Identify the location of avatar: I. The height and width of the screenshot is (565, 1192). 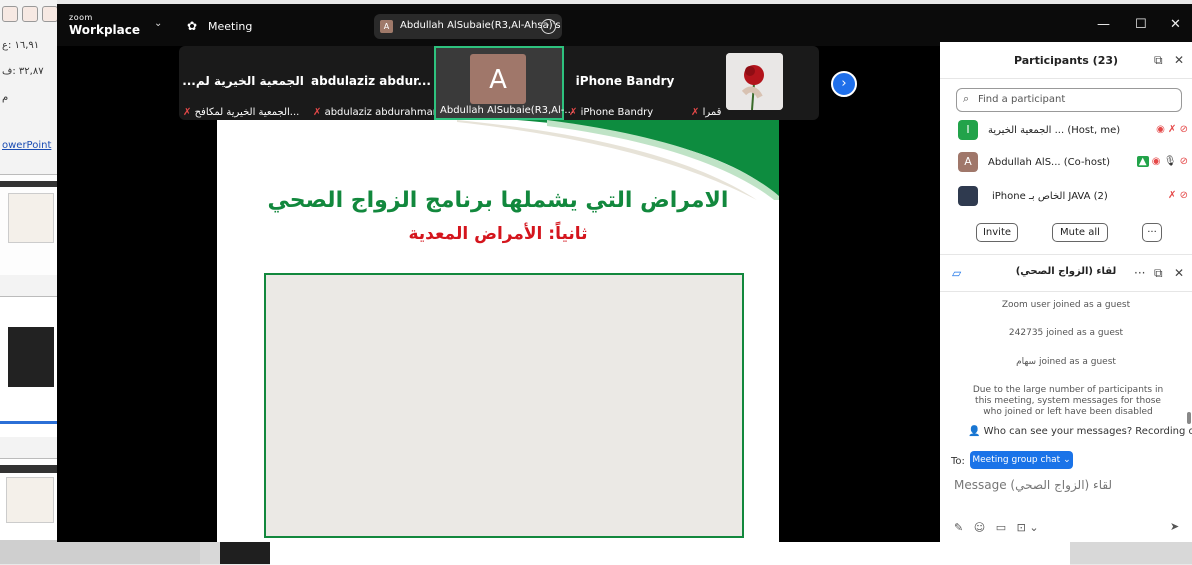
(968, 130).